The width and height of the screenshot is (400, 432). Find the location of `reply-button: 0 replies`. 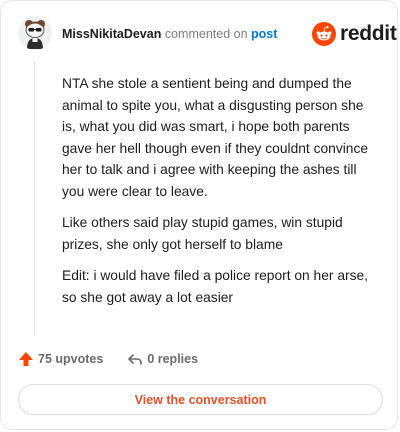

reply-button: 0 replies is located at coordinates (162, 359).